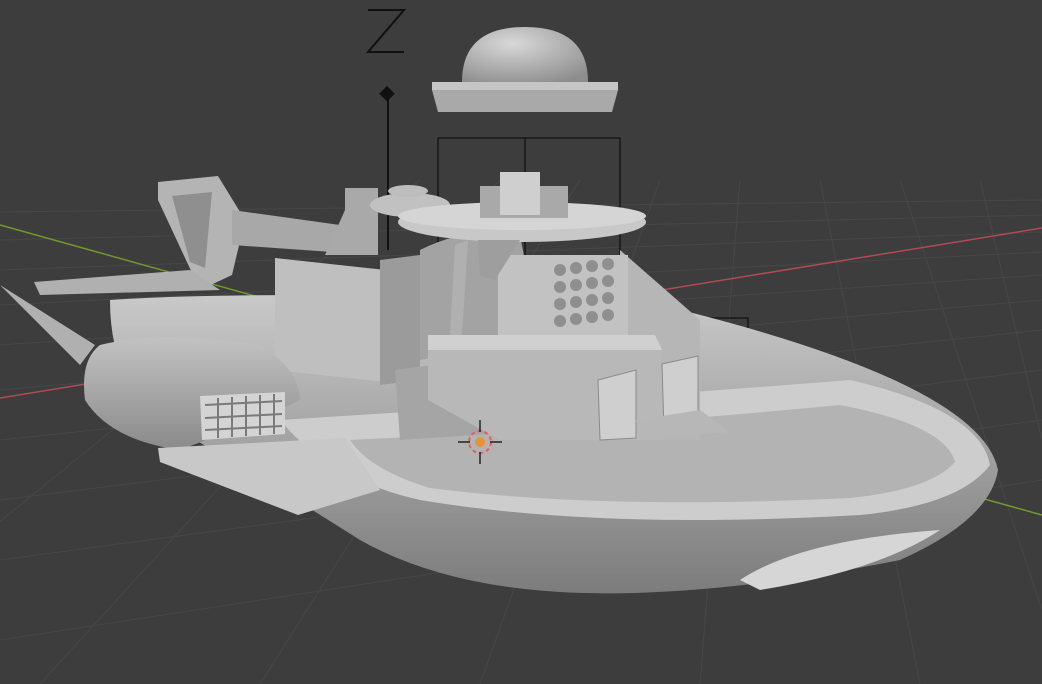 Image resolution: width=1042 pixels, height=684 pixels. What do you see at coordinates (525, 69) in the screenshot?
I see `radar-dome` at bounding box center [525, 69].